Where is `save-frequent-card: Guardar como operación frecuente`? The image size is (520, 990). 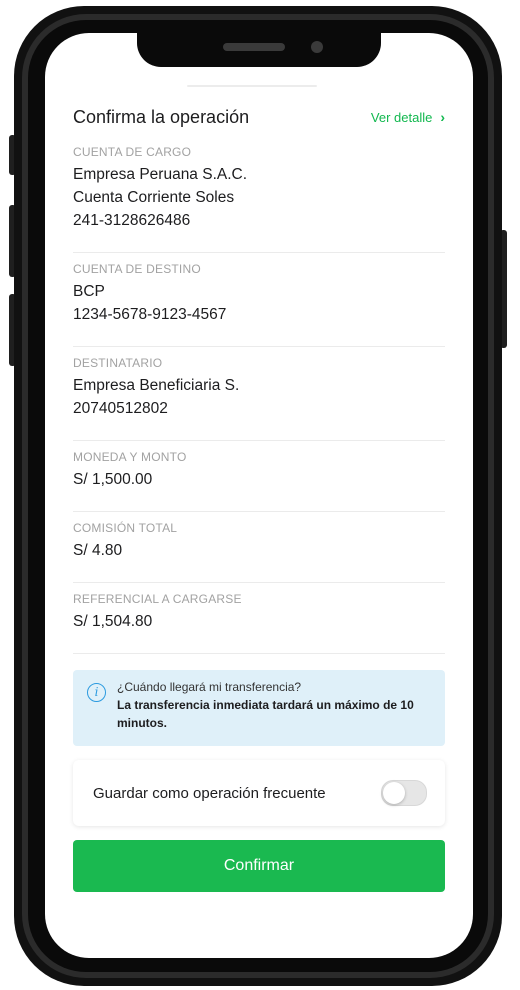
save-frequent-card: Guardar como operación frecuente is located at coordinates (259, 793).